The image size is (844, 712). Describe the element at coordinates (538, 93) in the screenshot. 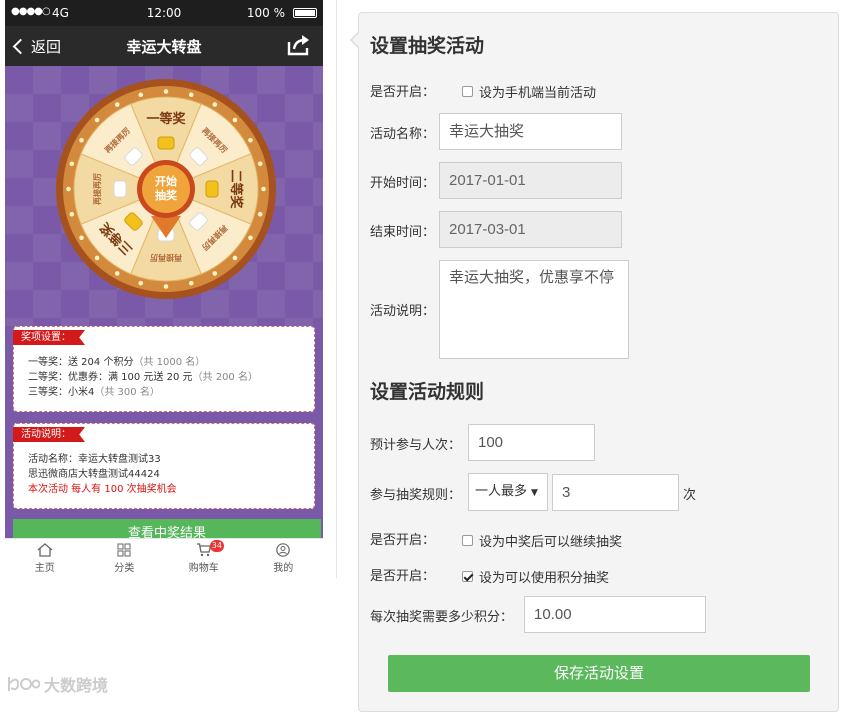

I see `checkbox-label: 设为手机端当前活动` at that location.